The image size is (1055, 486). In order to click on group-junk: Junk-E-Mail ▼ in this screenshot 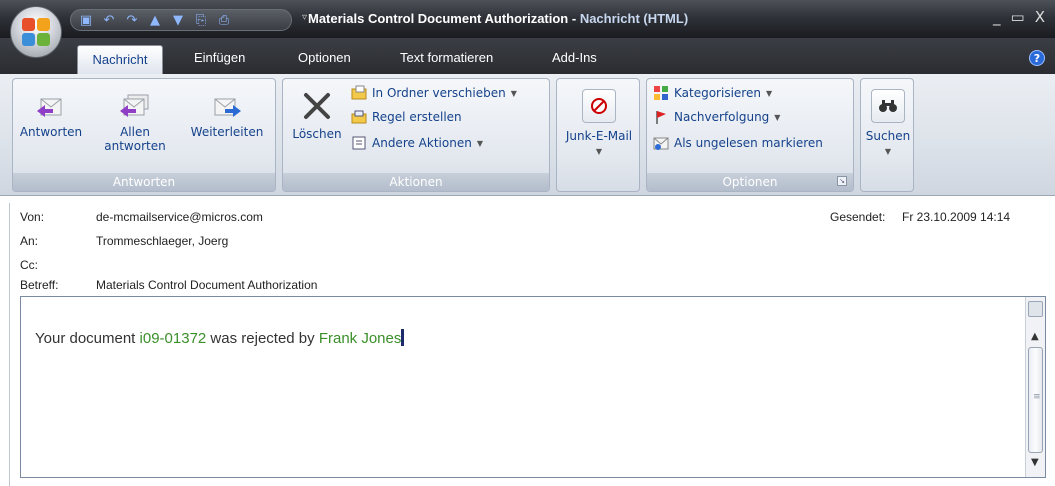, I will do `click(598, 135)`.